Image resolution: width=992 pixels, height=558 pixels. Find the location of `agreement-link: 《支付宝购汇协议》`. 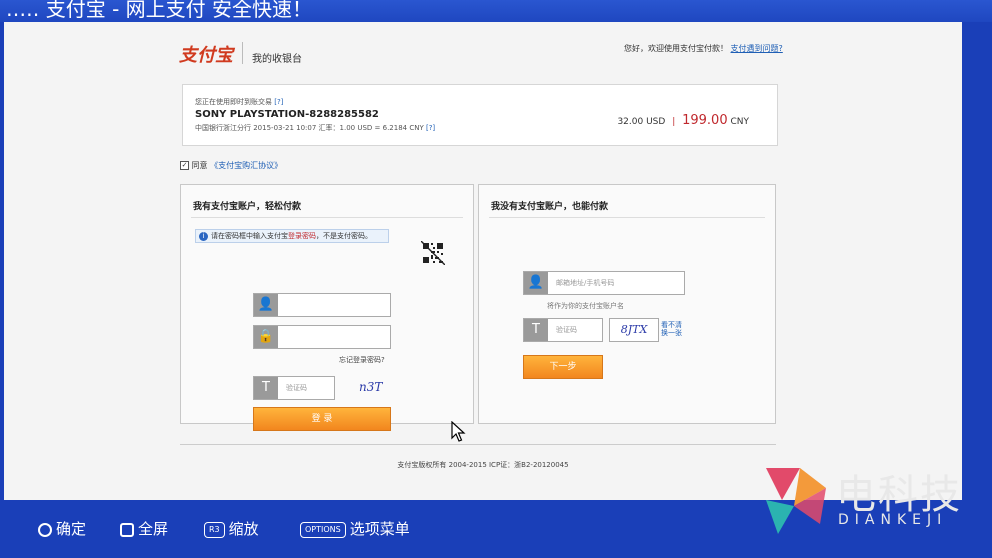

agreement-link: 《支付宝购汇协议》 is located at coordinates (246, 165).